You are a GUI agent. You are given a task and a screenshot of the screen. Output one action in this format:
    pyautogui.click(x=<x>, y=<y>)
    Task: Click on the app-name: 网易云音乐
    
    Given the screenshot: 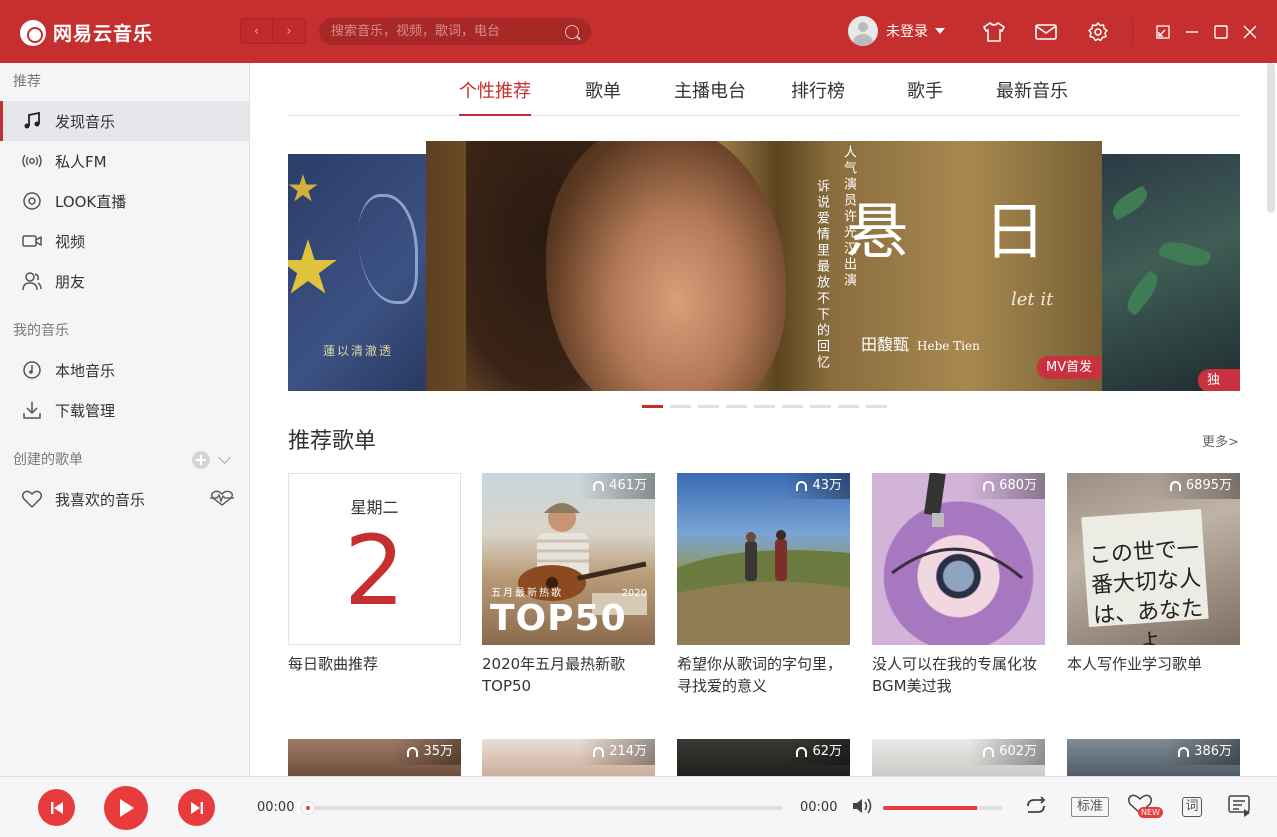 What is the action you would take?
    pyautogui.click(x=103, y=34)
    